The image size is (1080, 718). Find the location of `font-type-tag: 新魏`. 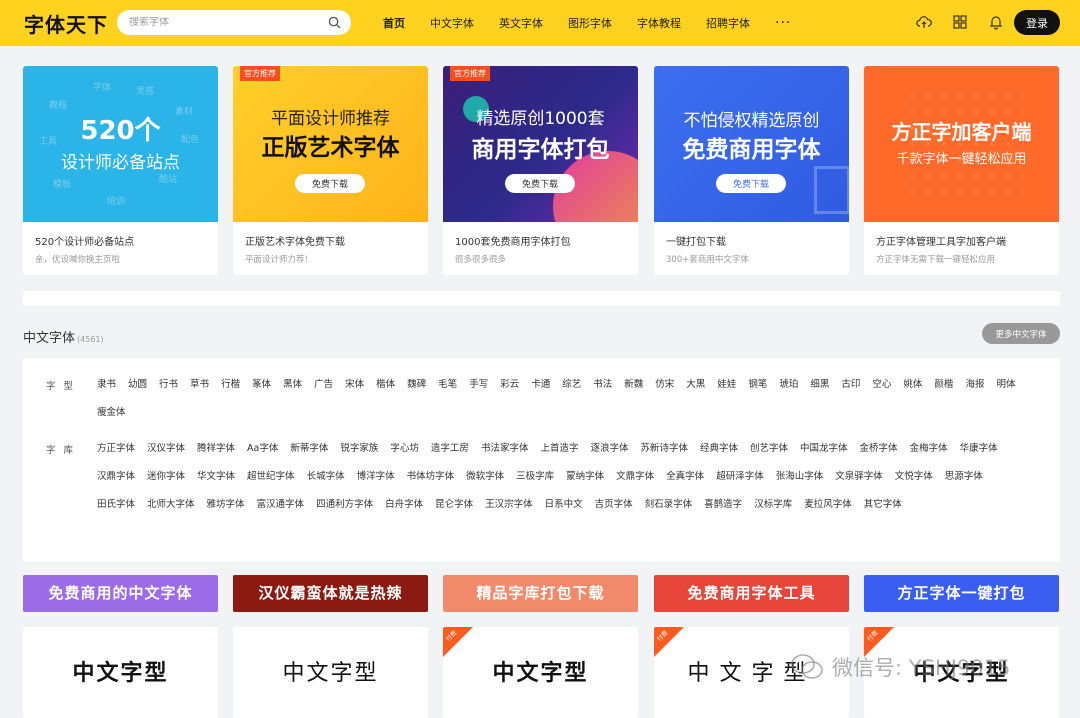

font-type-tag: 新魏 is located at coordinates (633, 385).